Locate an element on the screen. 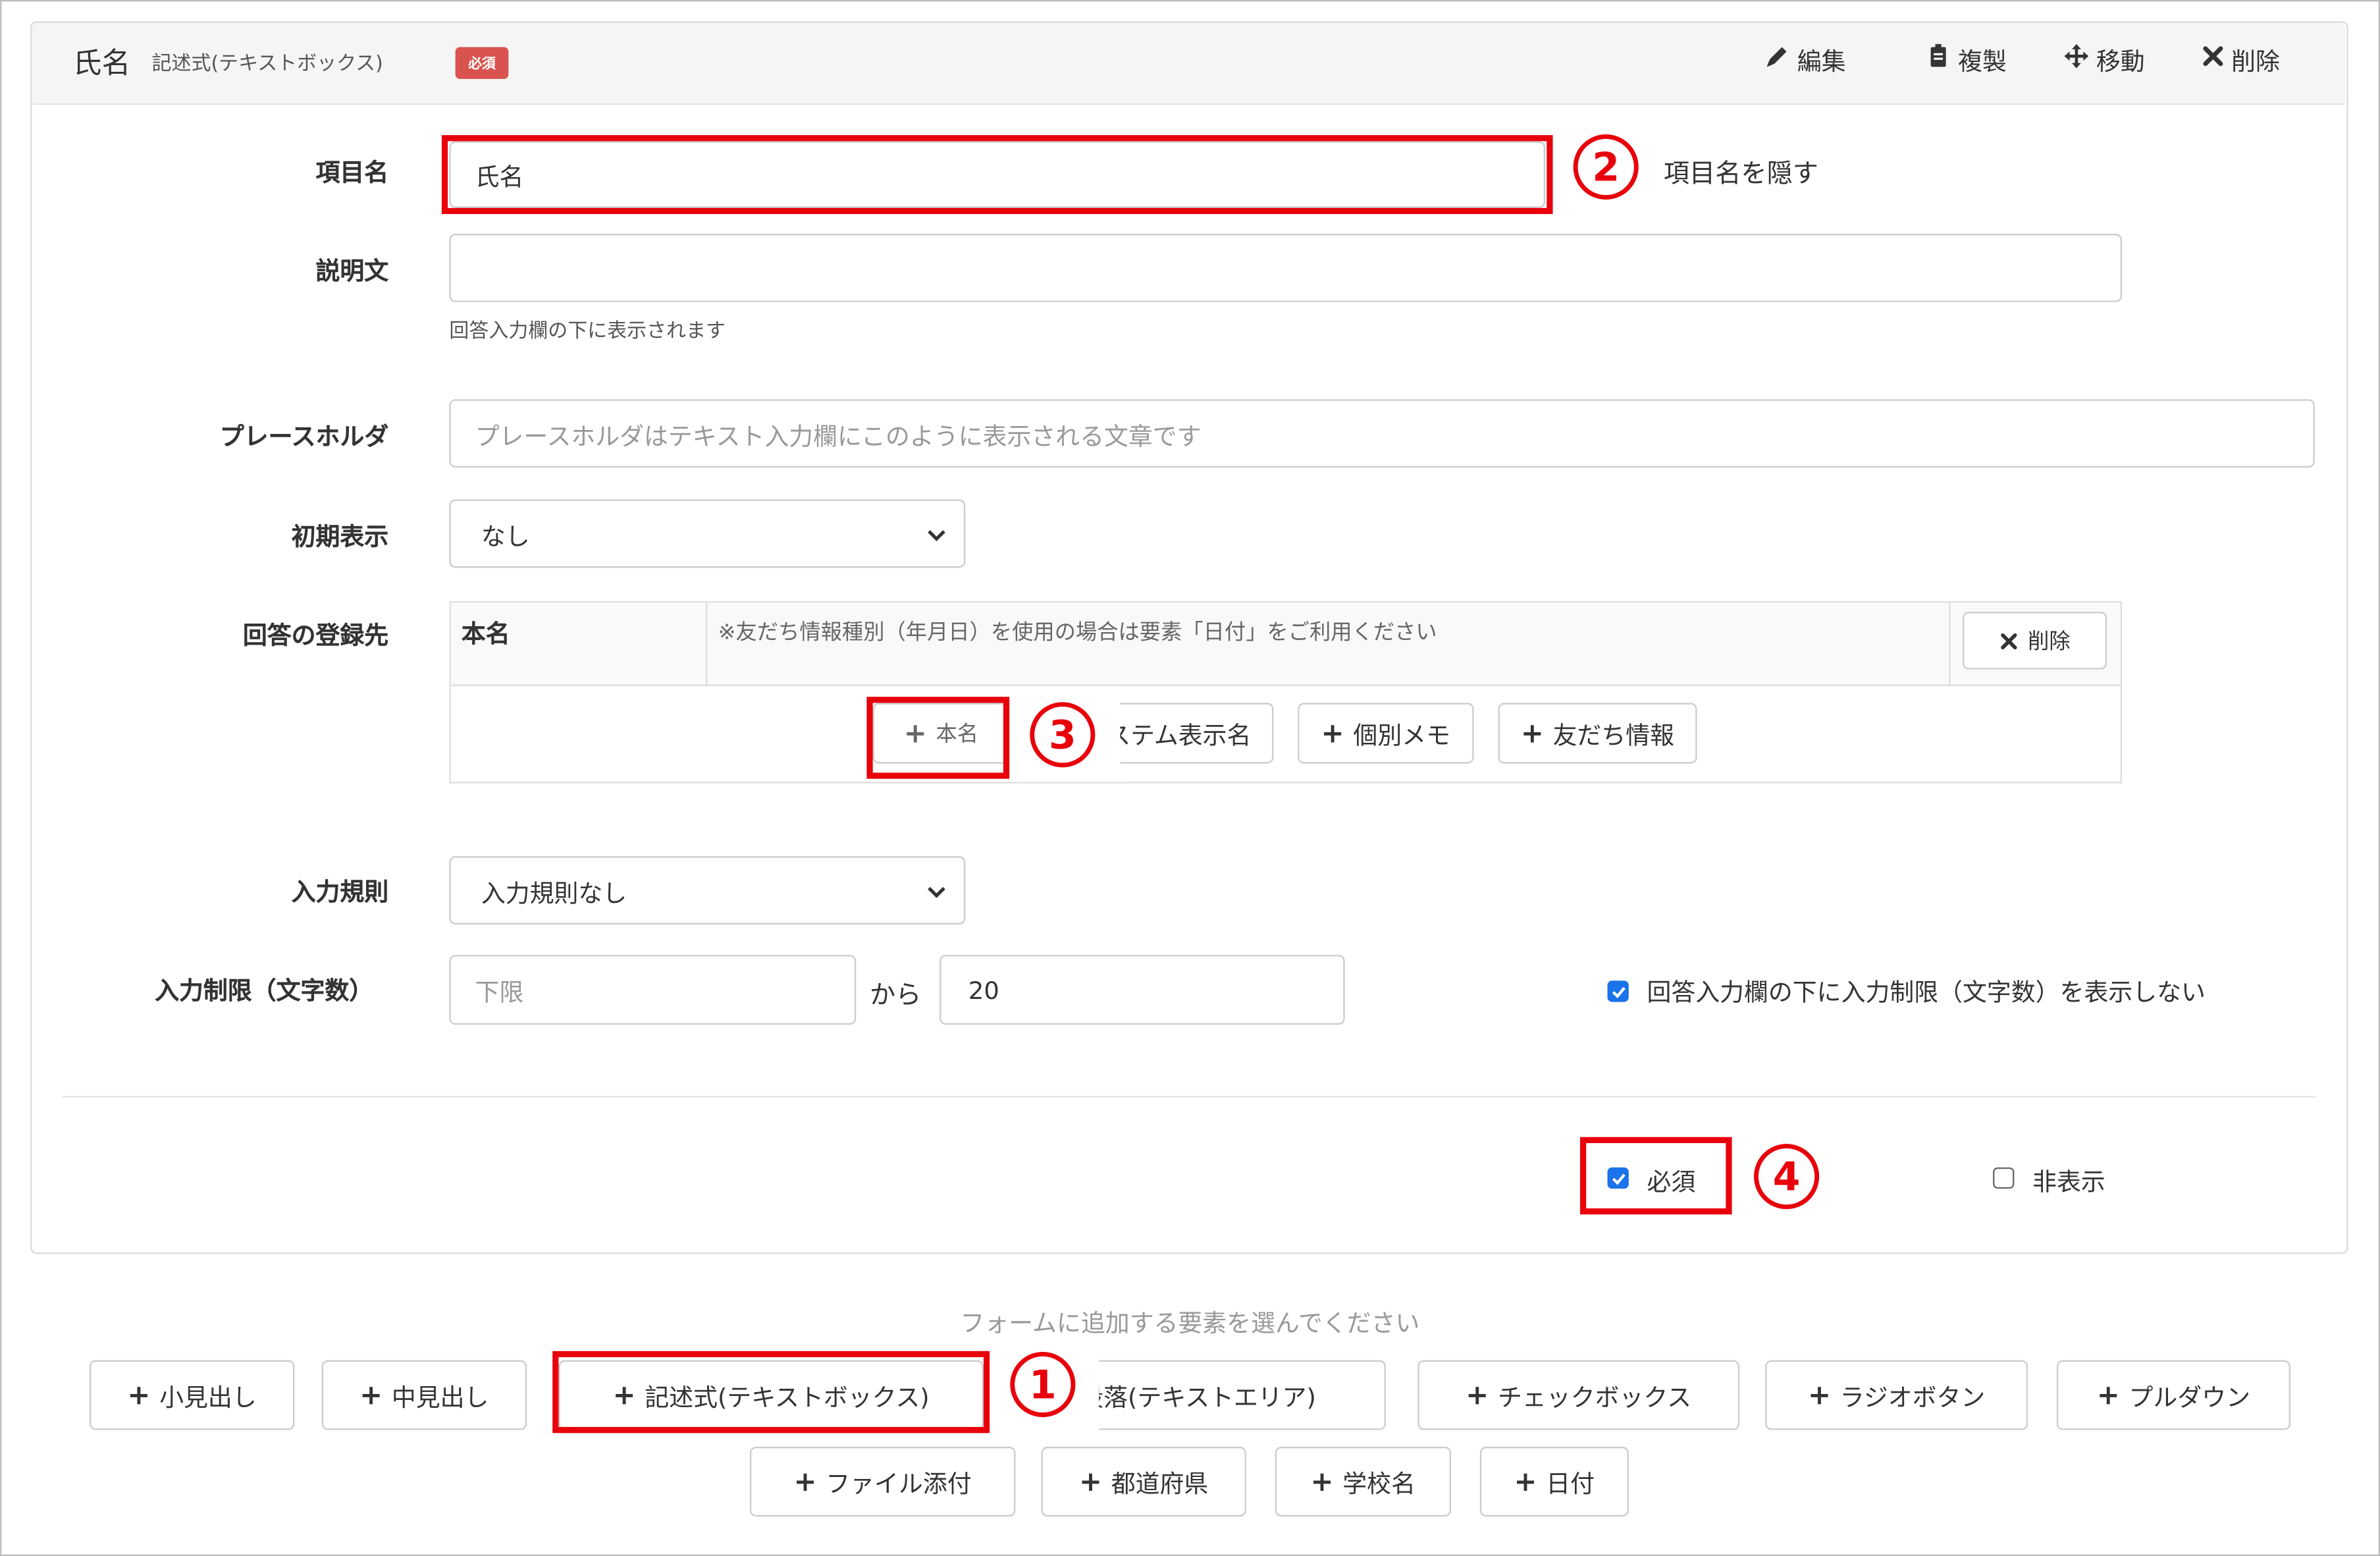 The width and height of the screenshot is (2380, 1556). add-small-heading-button: + 小見出し is located at coordinates (192, 1395).